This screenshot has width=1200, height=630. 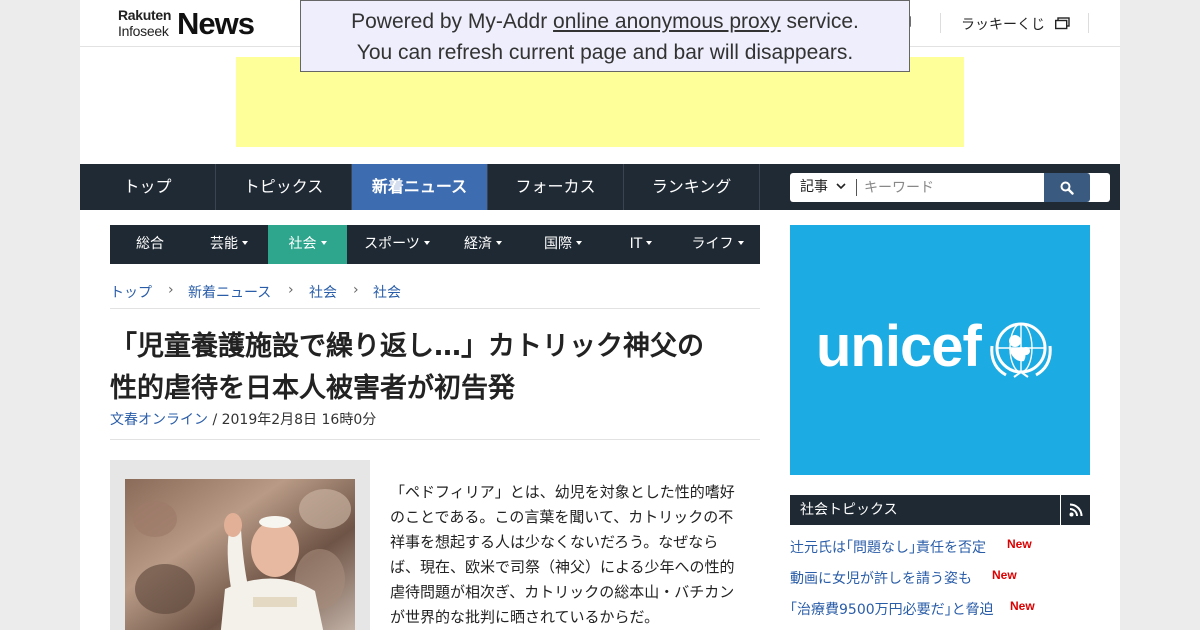 I want to click on search-category-select: 記事, so click(x=823, y=187).